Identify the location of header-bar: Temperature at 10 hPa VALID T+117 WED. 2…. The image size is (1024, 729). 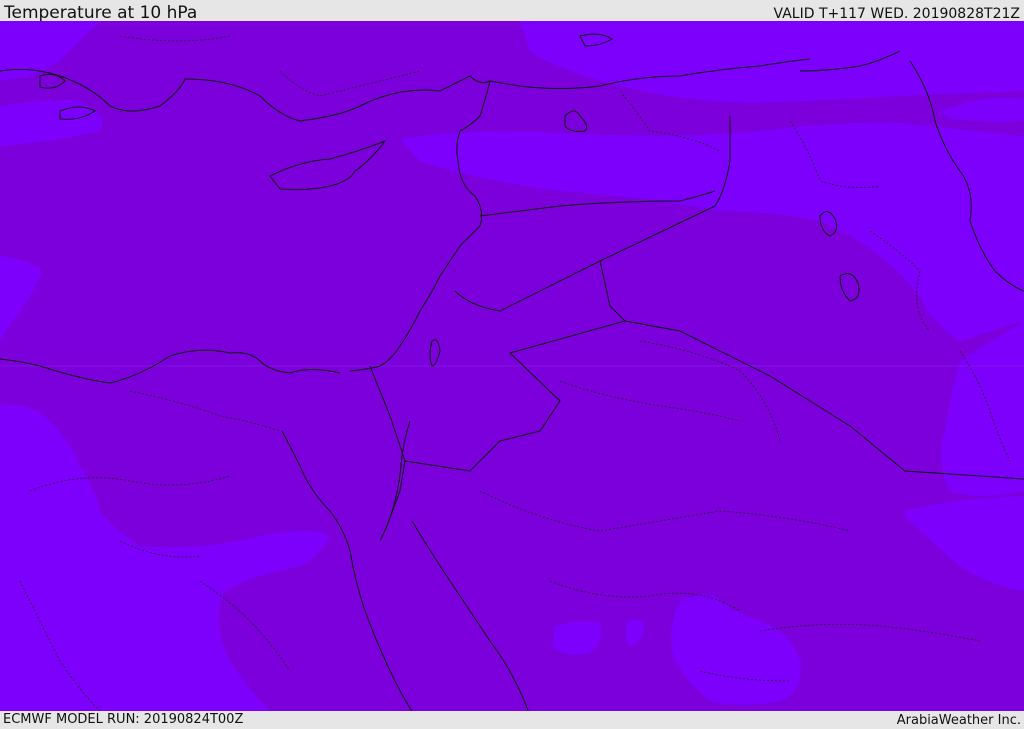
(512, 11).